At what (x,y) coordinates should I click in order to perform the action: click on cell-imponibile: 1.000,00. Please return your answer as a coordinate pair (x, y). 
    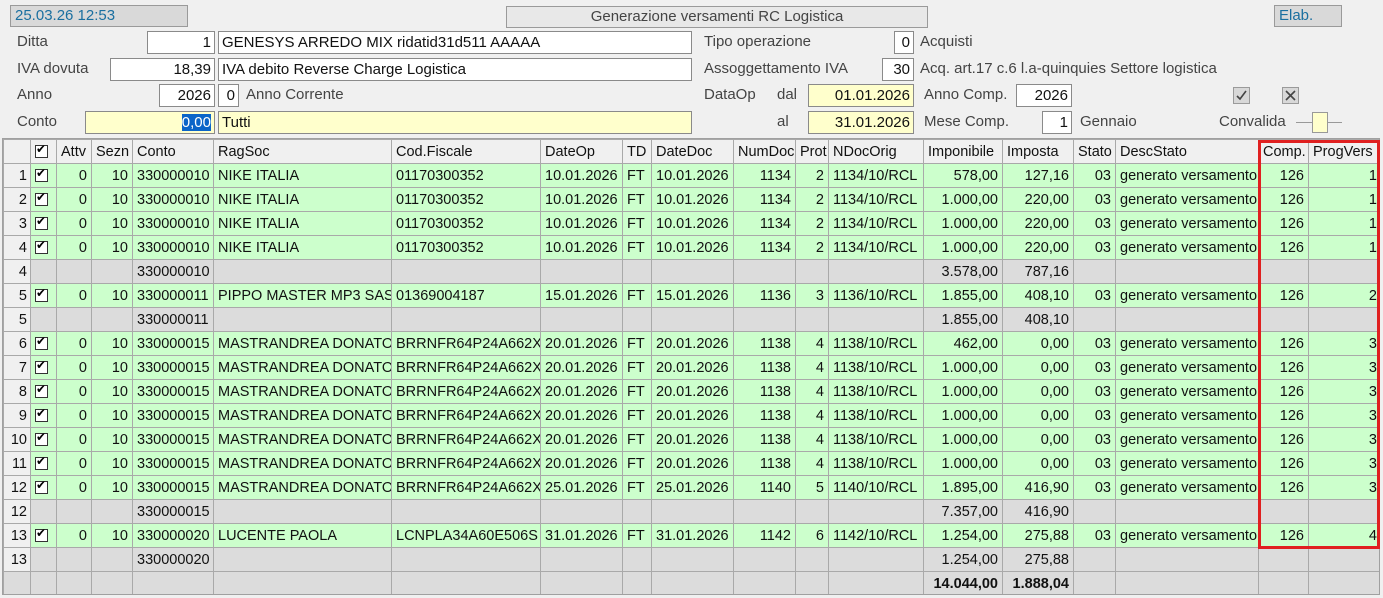
    Looking at the image, I should click on (963, 199).